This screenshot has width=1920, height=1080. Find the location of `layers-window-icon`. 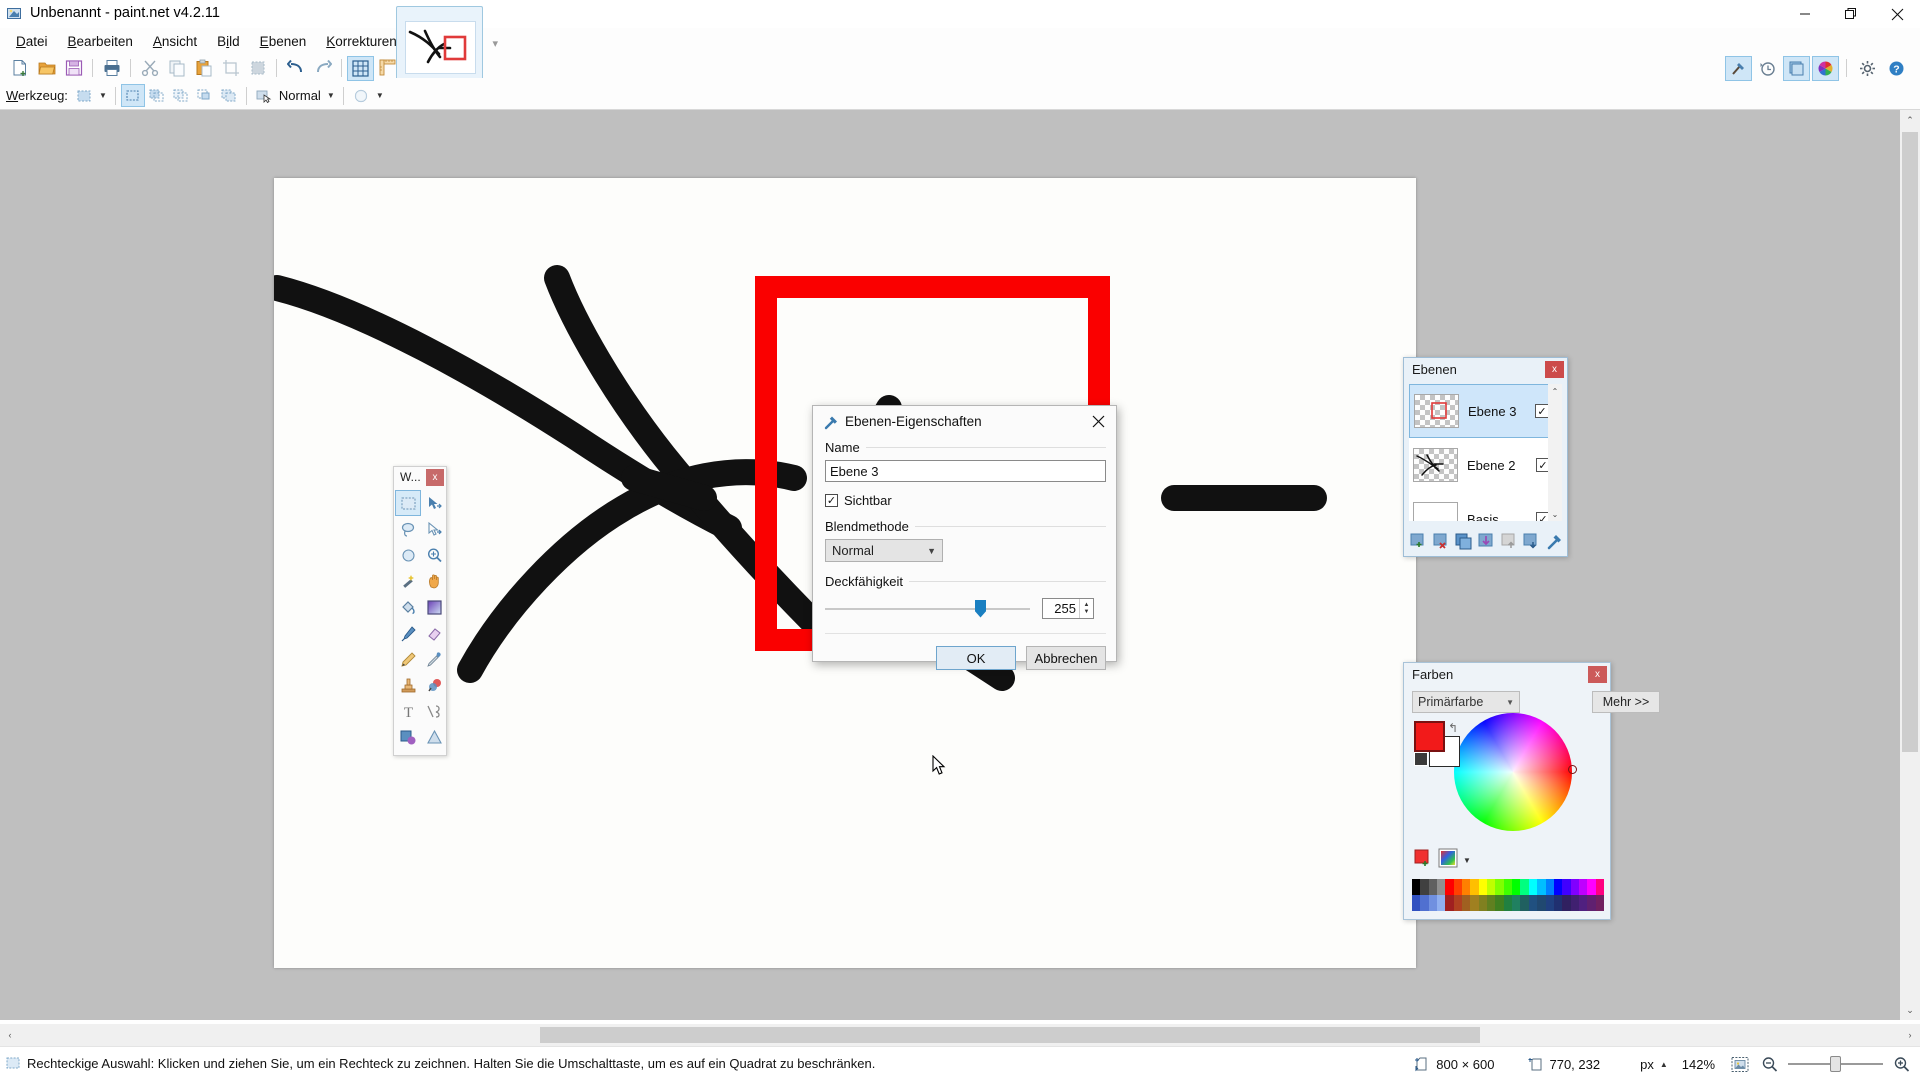

layers-window-icon is located at coordinates (1796, 68).